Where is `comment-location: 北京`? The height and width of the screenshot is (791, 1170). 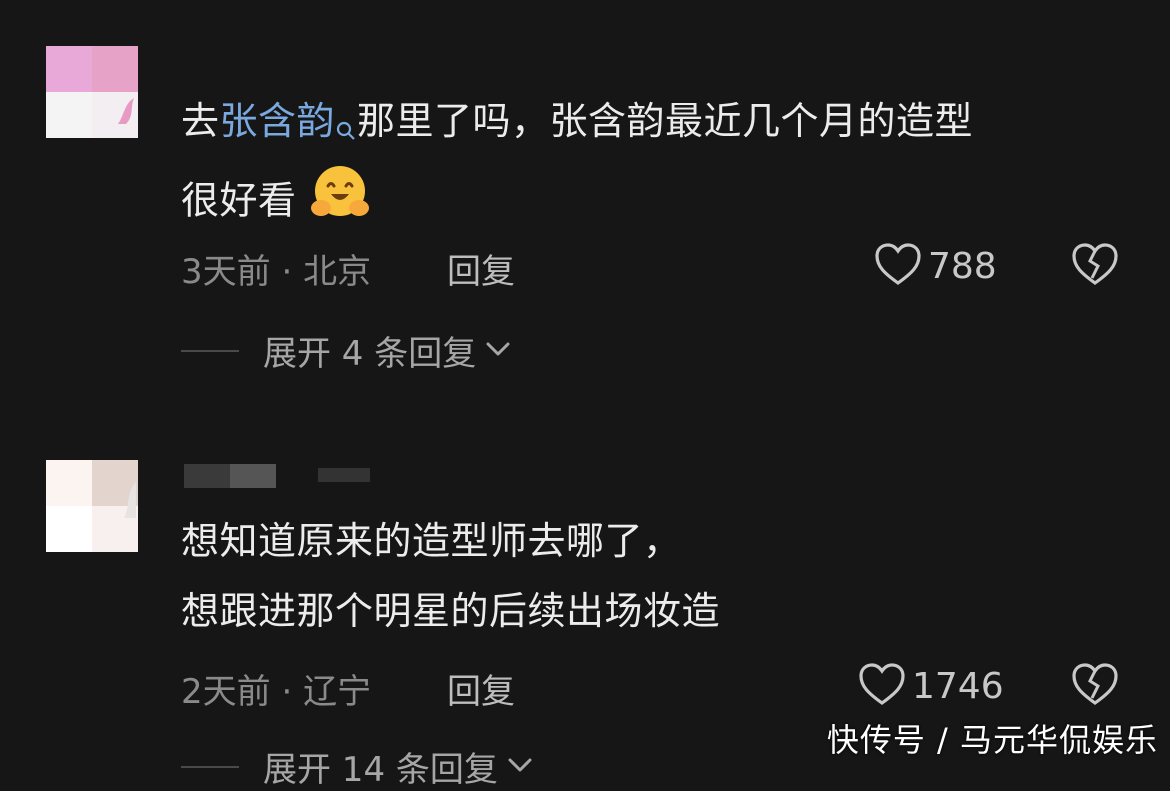 comment-location: 北京 is located at coordinates (337, 272).